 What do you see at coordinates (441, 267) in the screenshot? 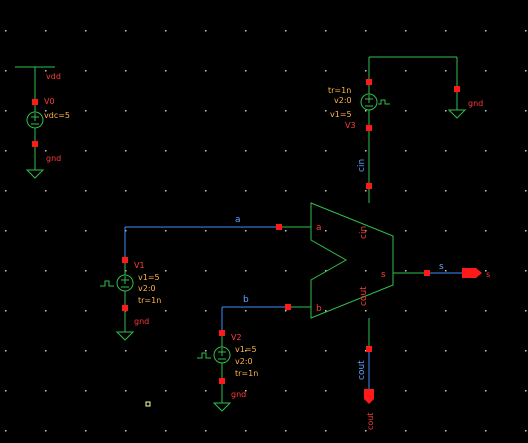
I see `s-wire-label: s` at bounding box center [441, 267].